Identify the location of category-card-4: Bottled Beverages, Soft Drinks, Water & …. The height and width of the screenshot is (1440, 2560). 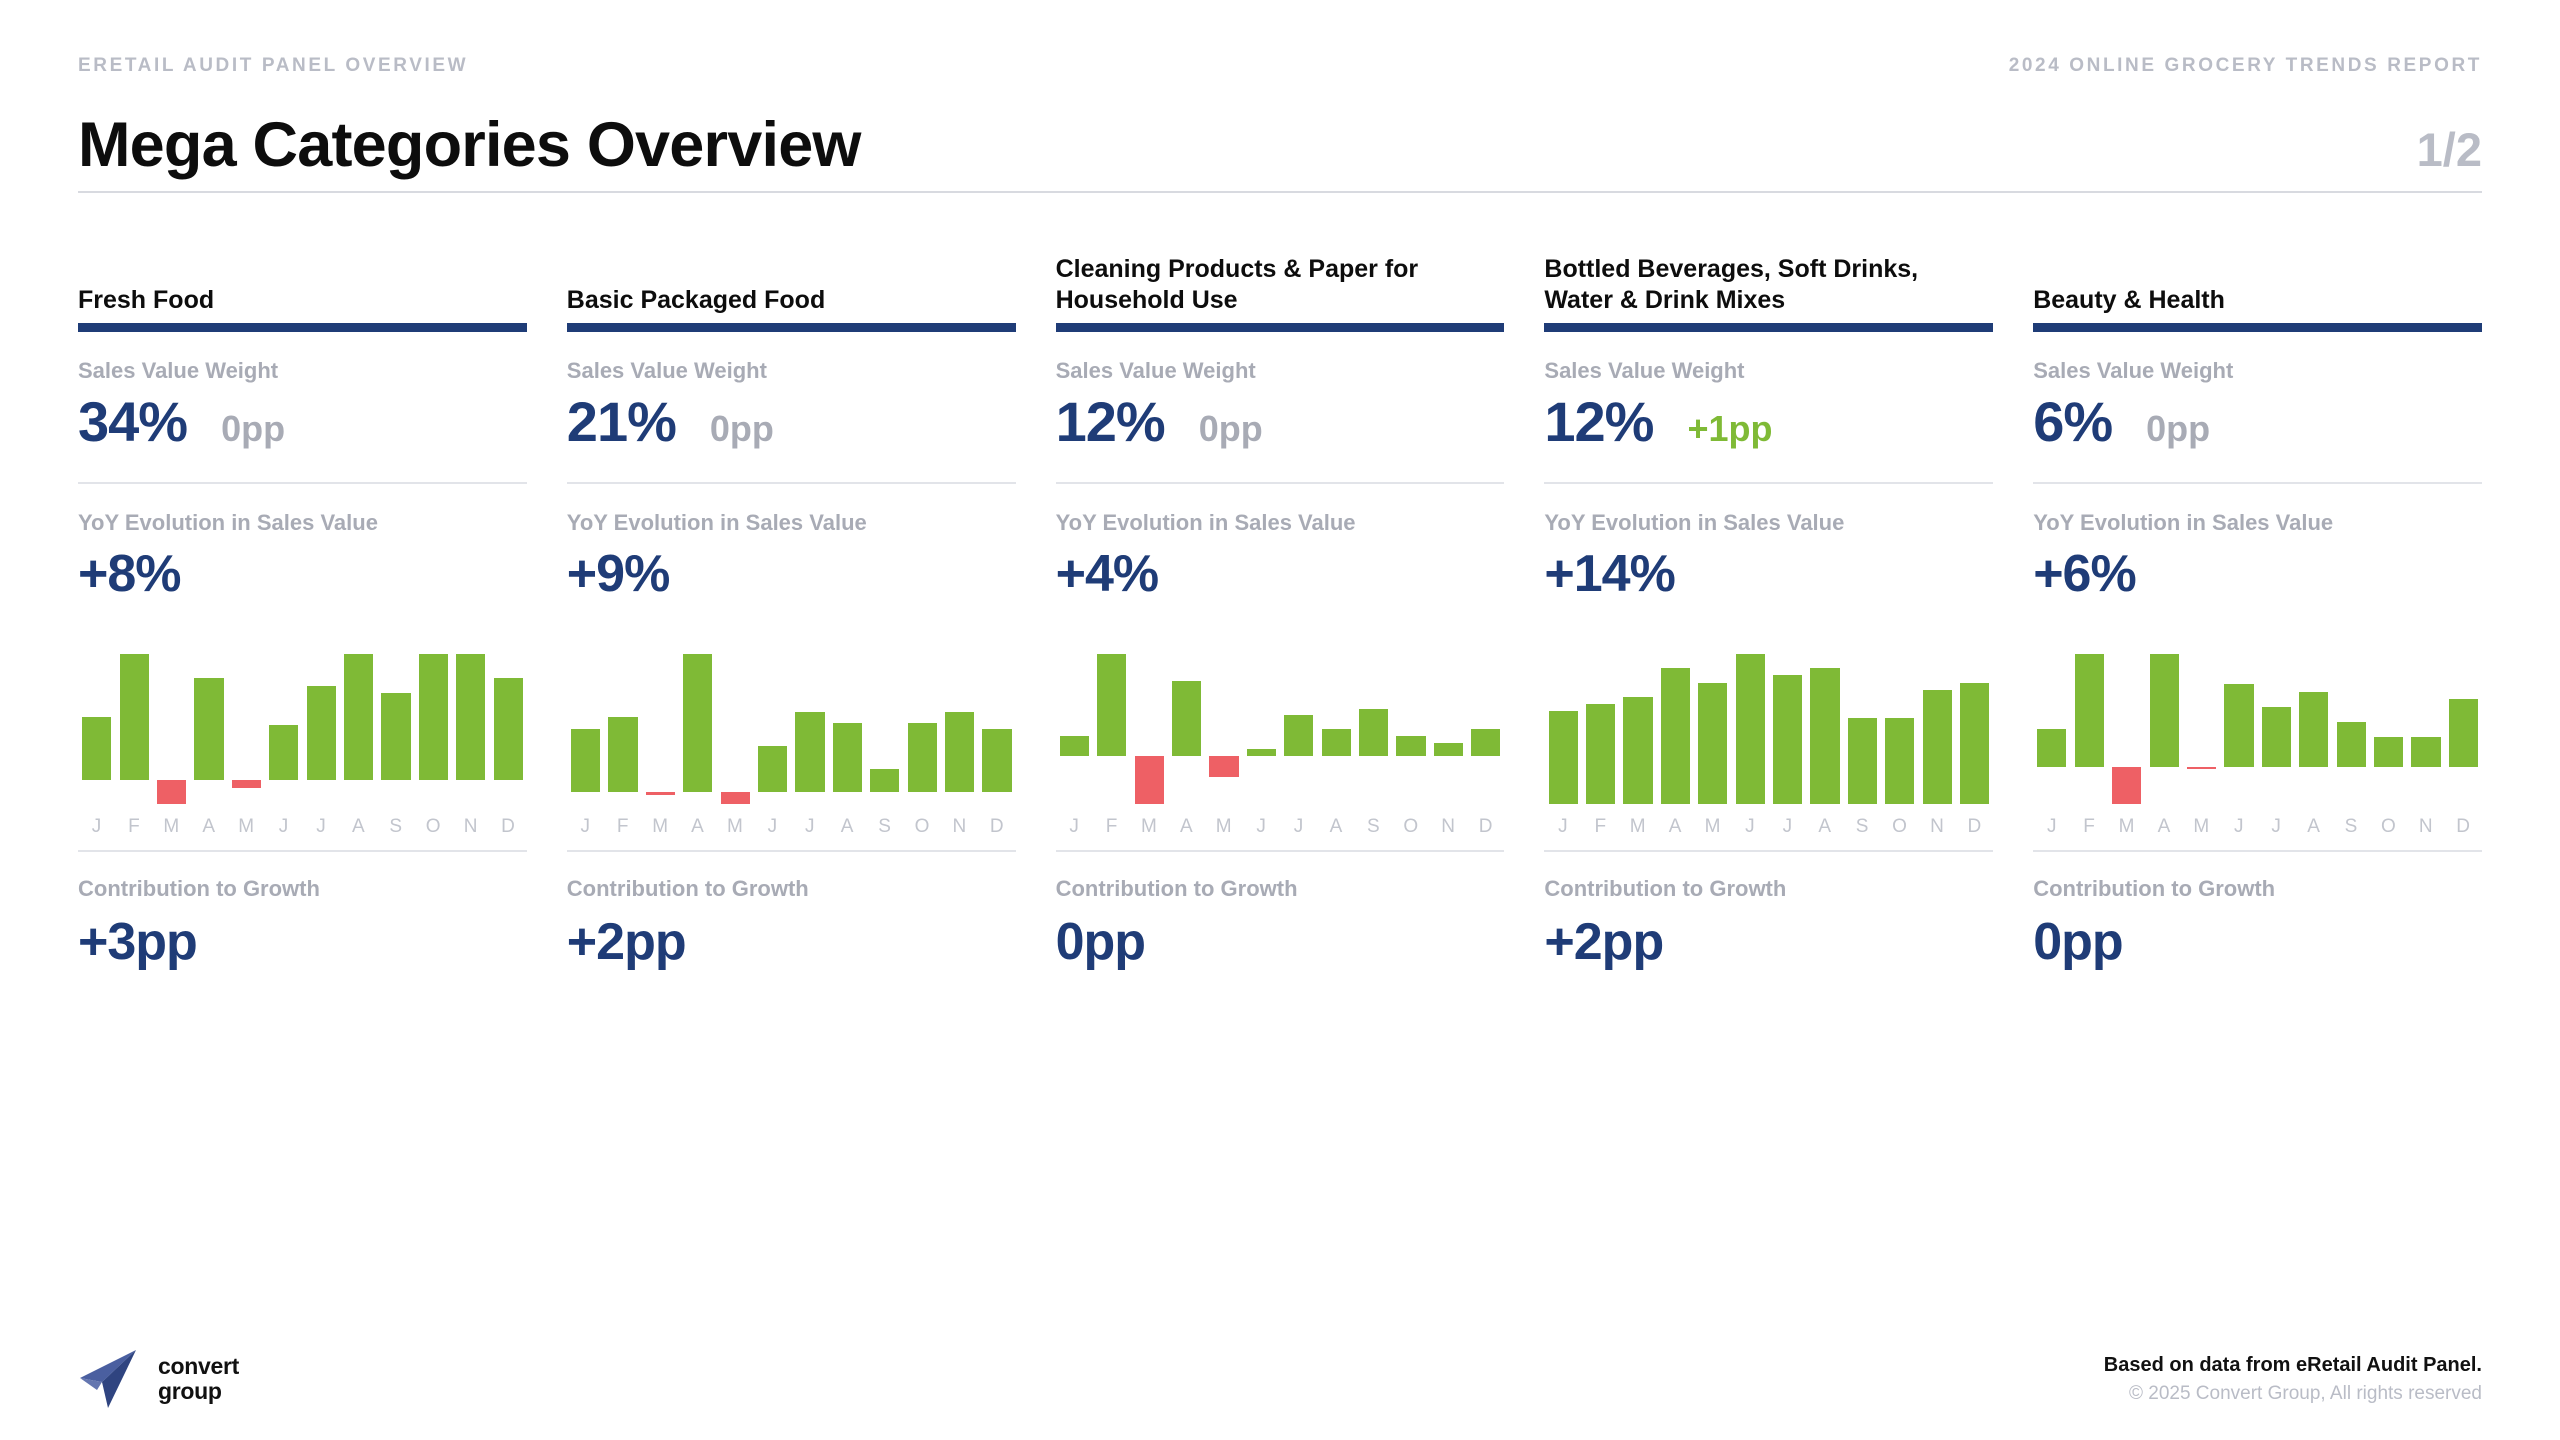
(1769, 612).